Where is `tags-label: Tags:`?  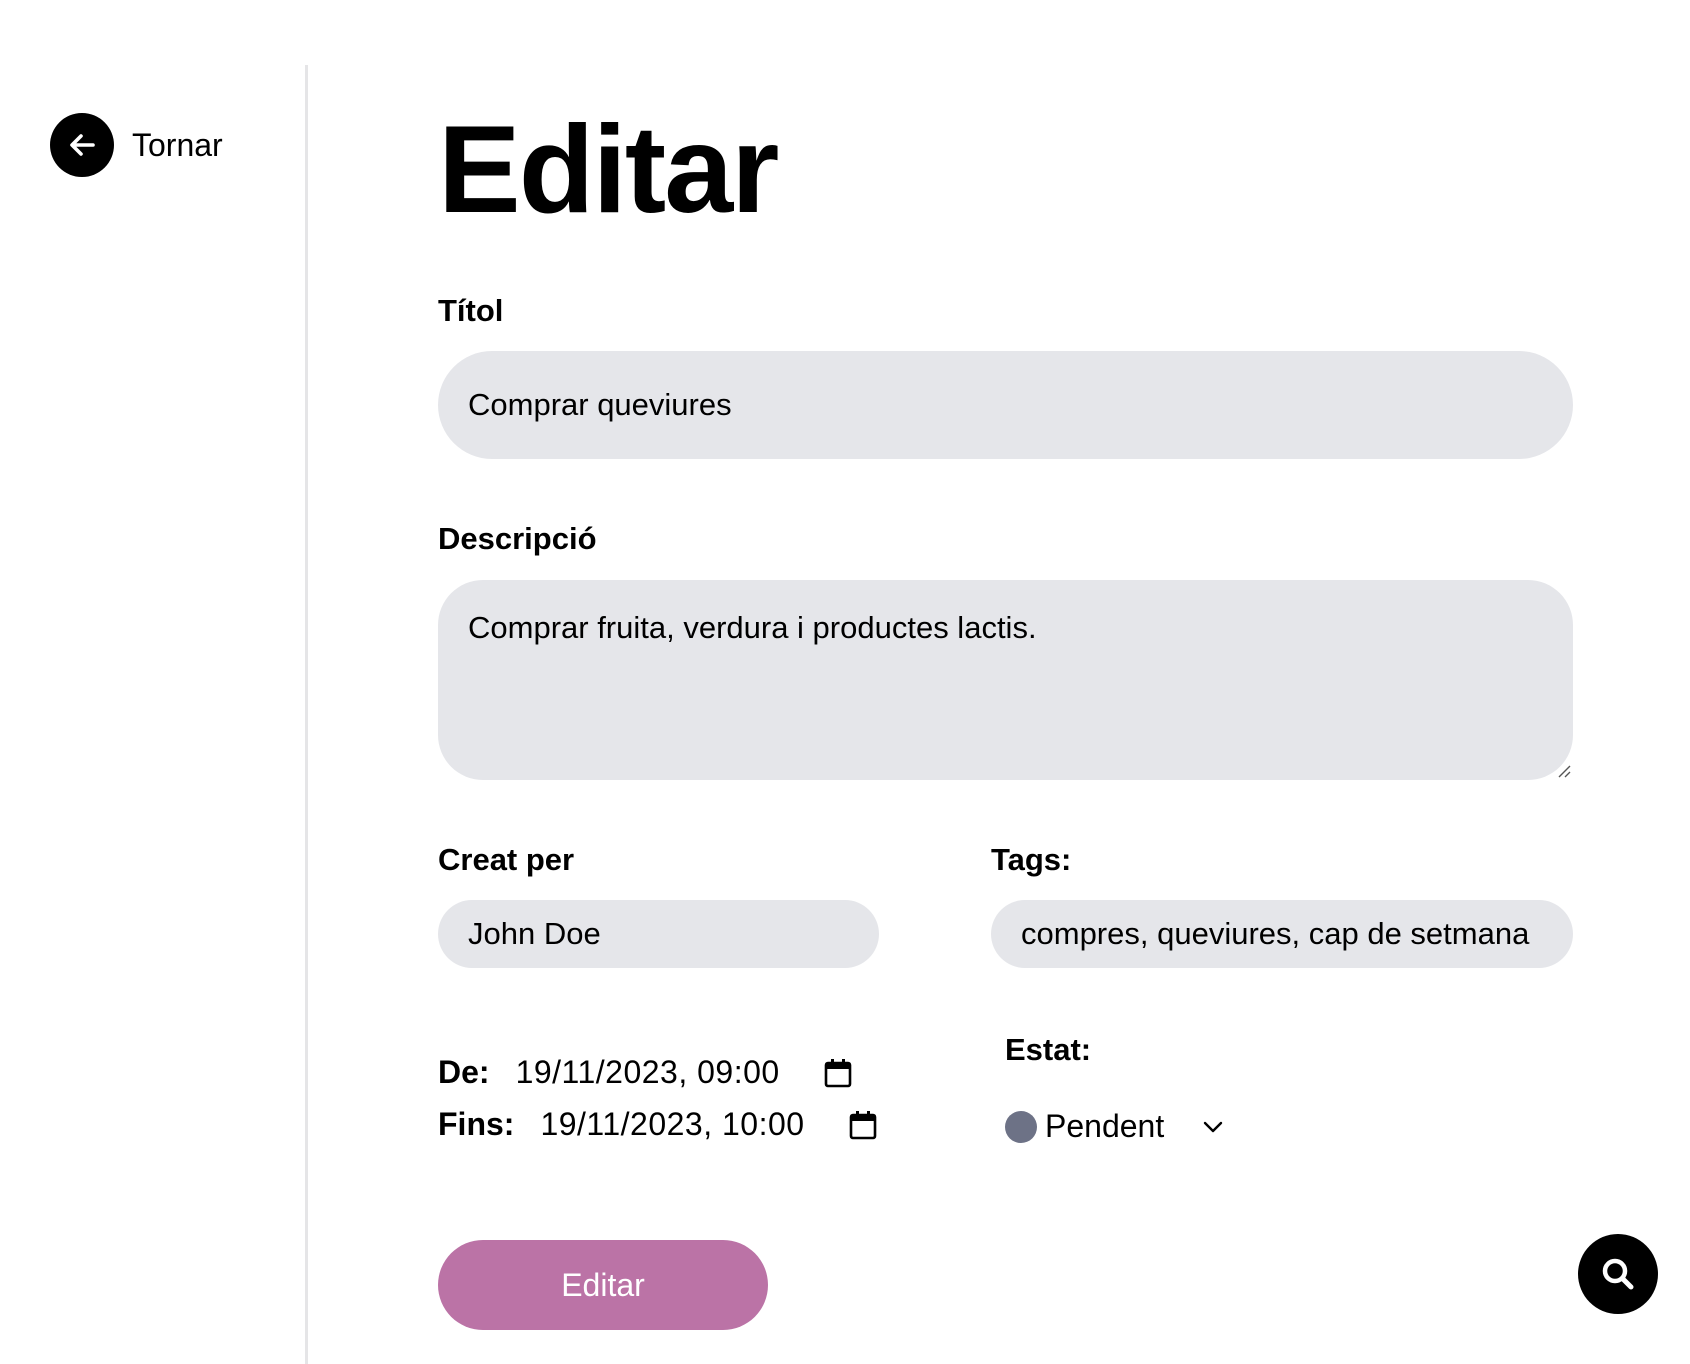 tags-label: Tags: is located at coordinates (1031, 859).